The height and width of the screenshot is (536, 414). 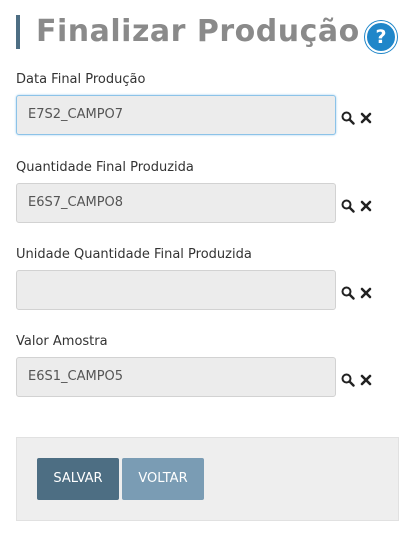 What do you see at coordinates (176, 290) in the screenshot?
I see `unidade-quantidade-final-input` at bounding box center [176, 290].